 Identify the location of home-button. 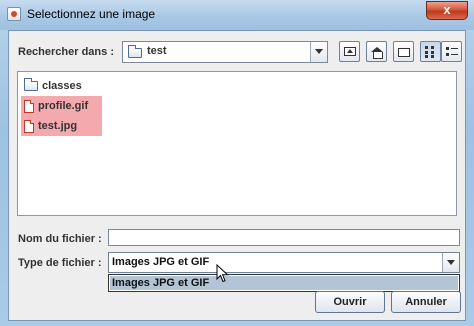
(376, 51).